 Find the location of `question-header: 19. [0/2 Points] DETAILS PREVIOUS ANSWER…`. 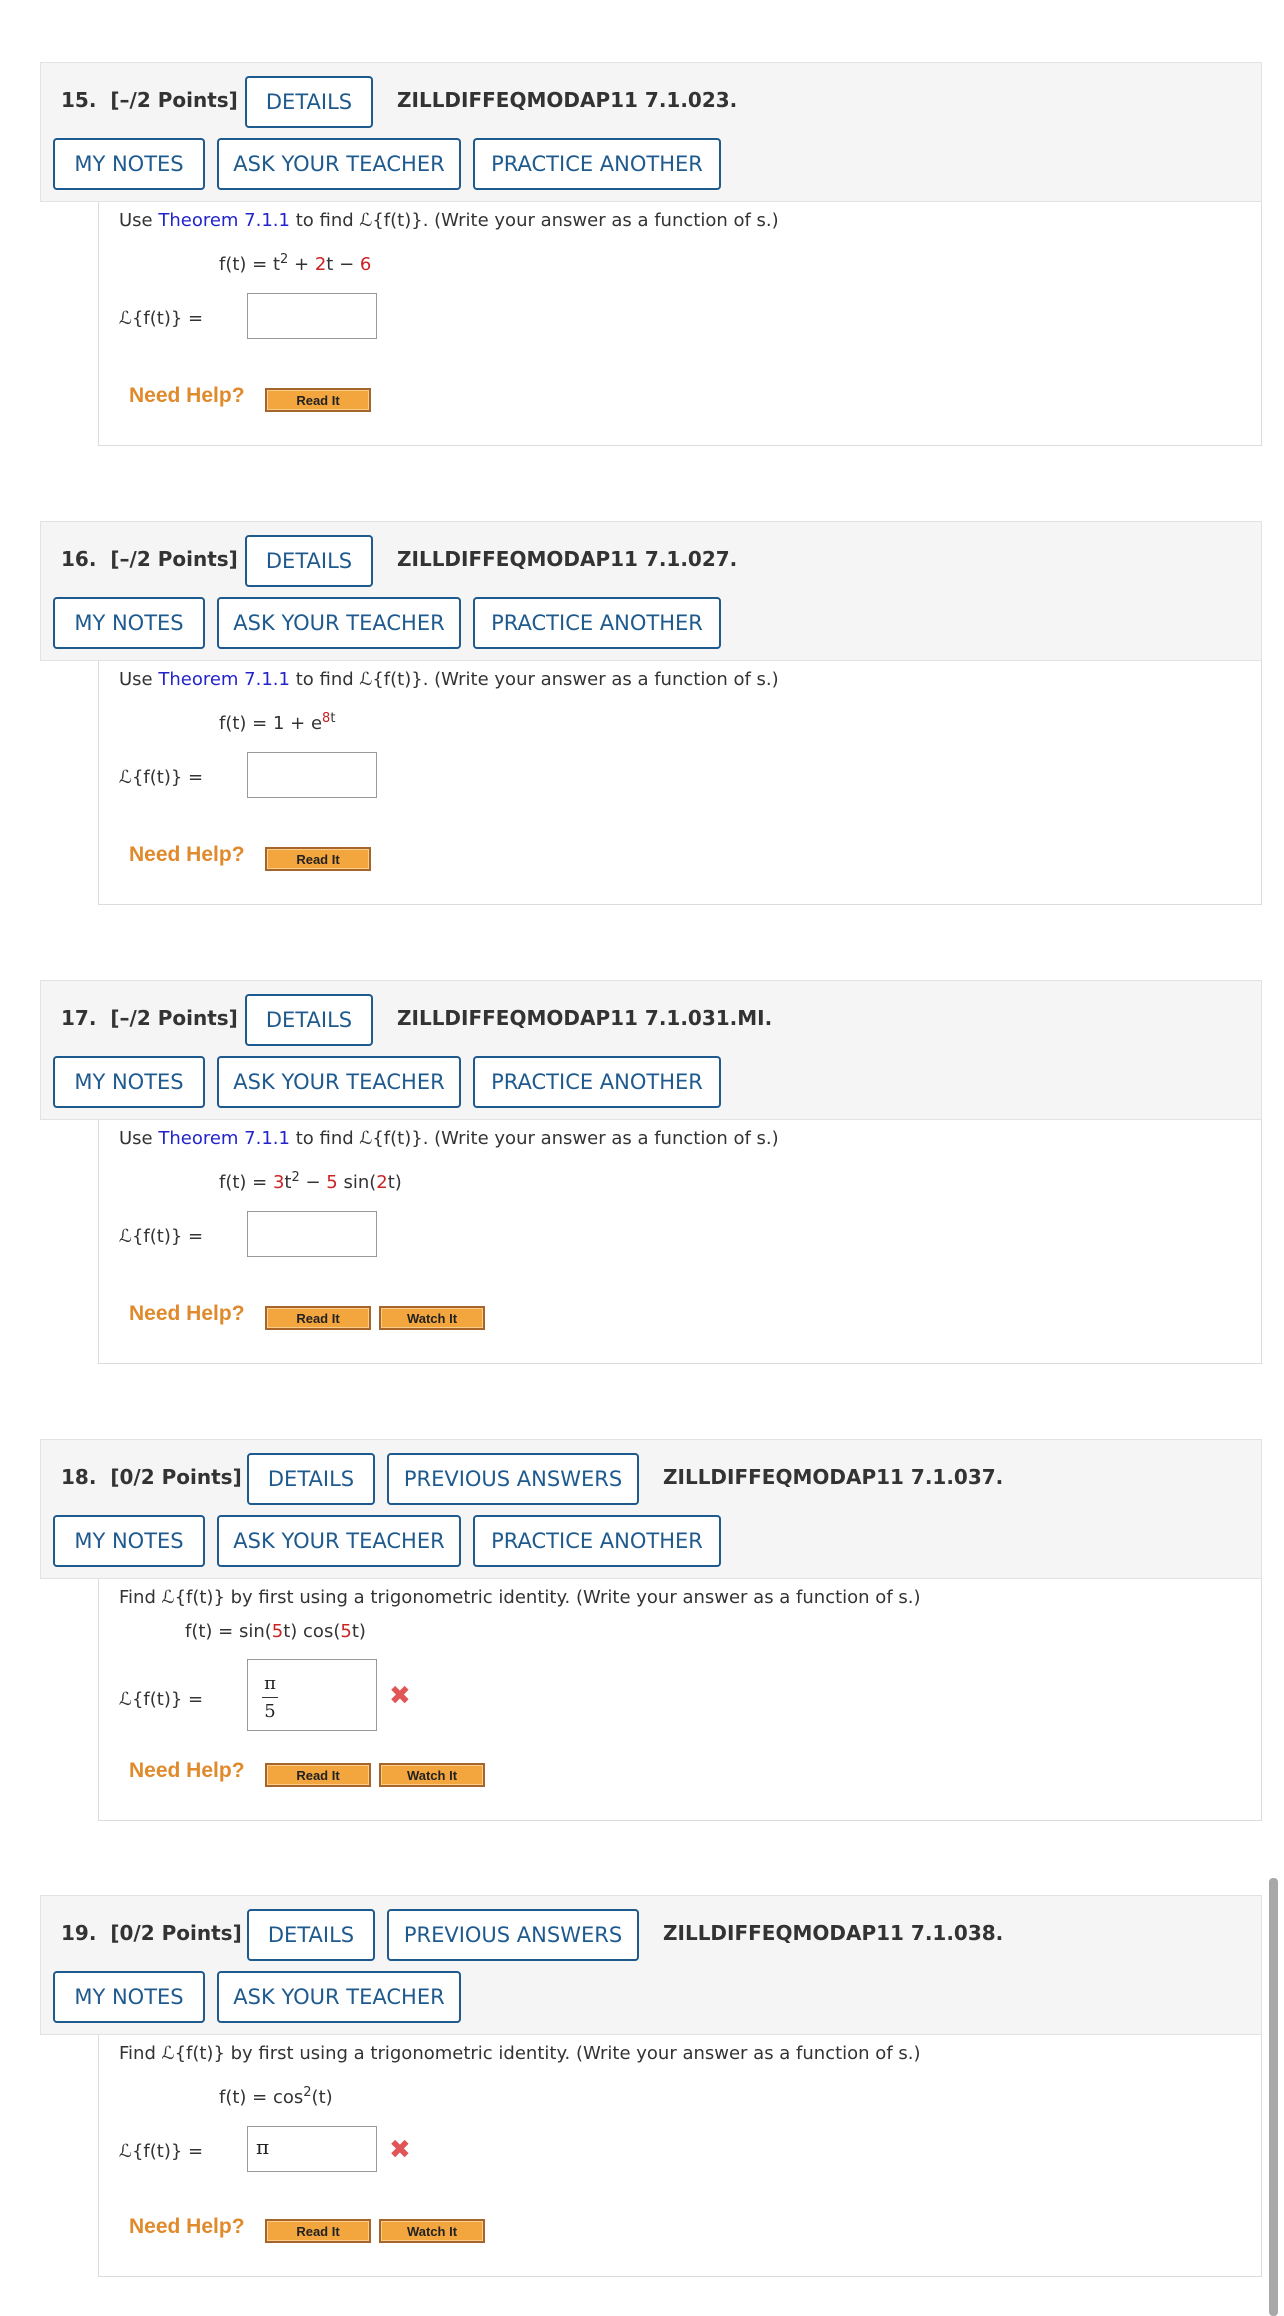

question-header: 19. [0/2 Points] DETAILS PREVIOUS ANSWER… is located at coordinates (651, 1965).